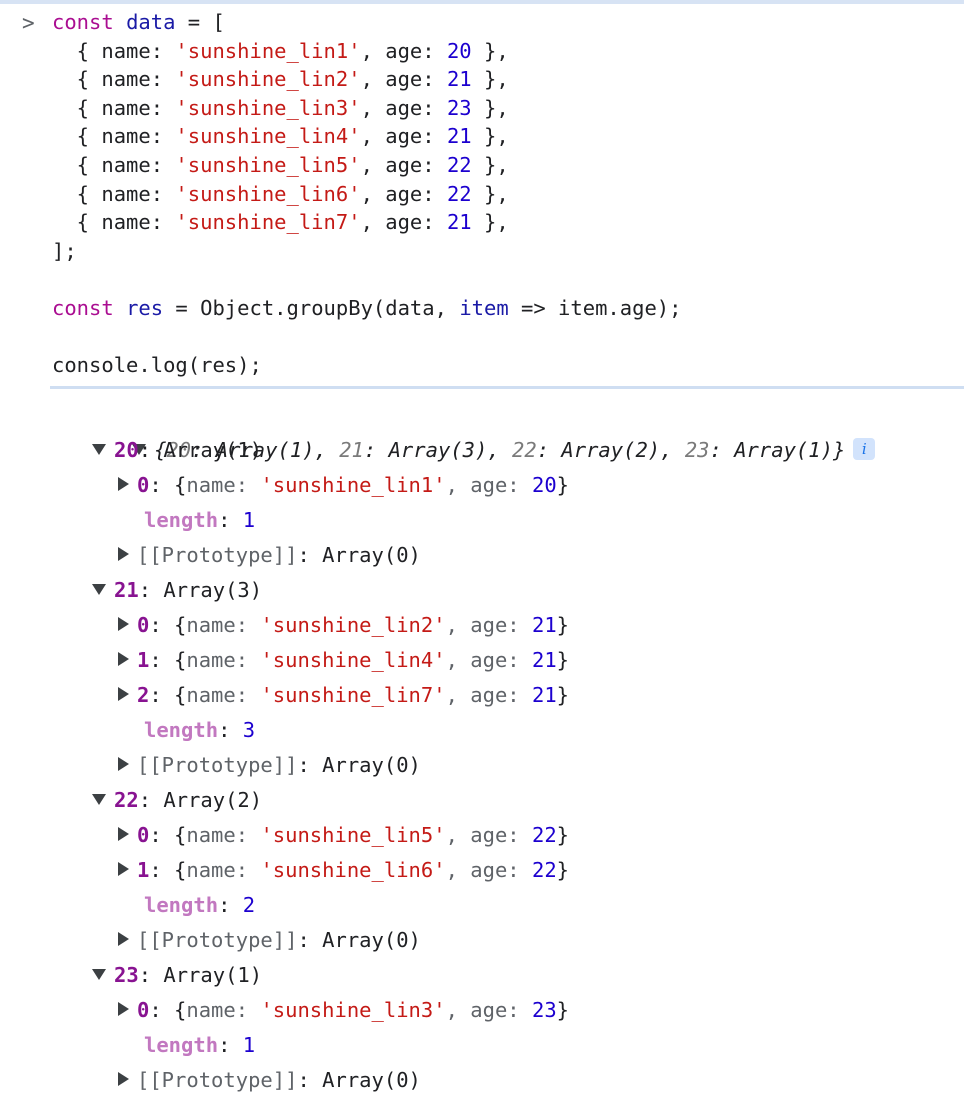 The width and height of the screenshot is (964, 1102). I want to click on tree-item-row: 1: {name: 'sunshine_lin4', age: 21}, so click(482, 660).